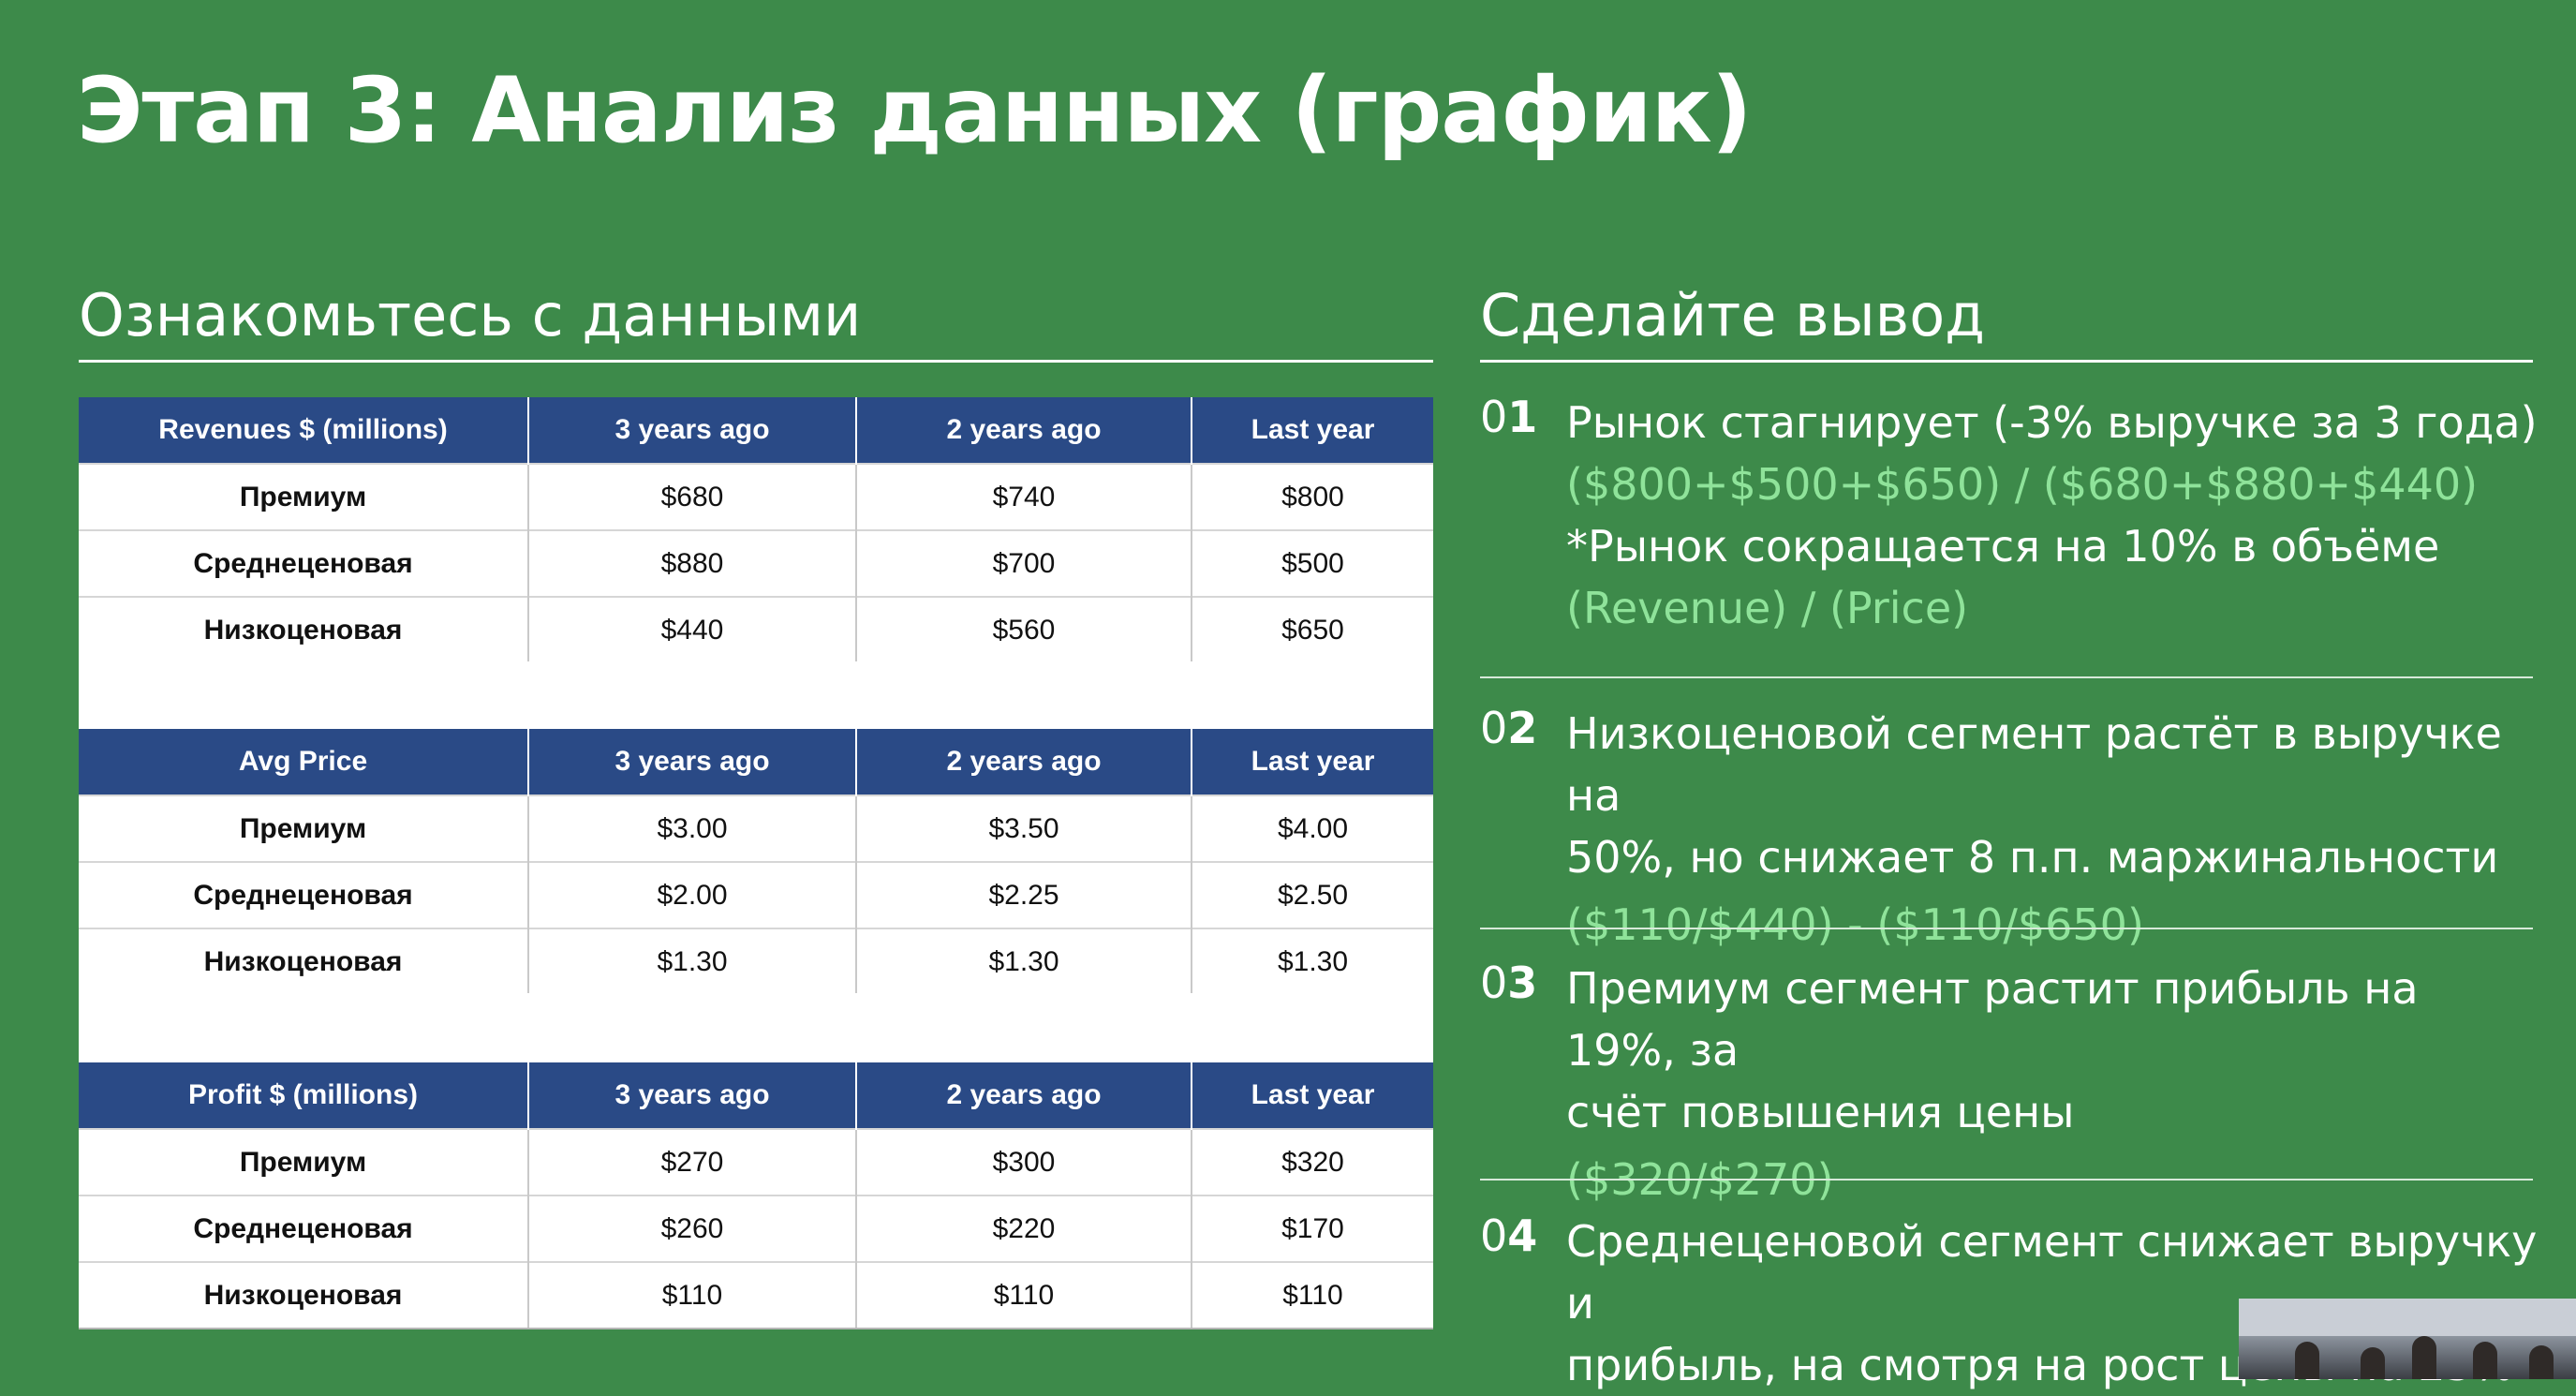  Describe the element at coordinates (2407, 1317) in the screenshot. I see `thumbnail-wall` at that location.